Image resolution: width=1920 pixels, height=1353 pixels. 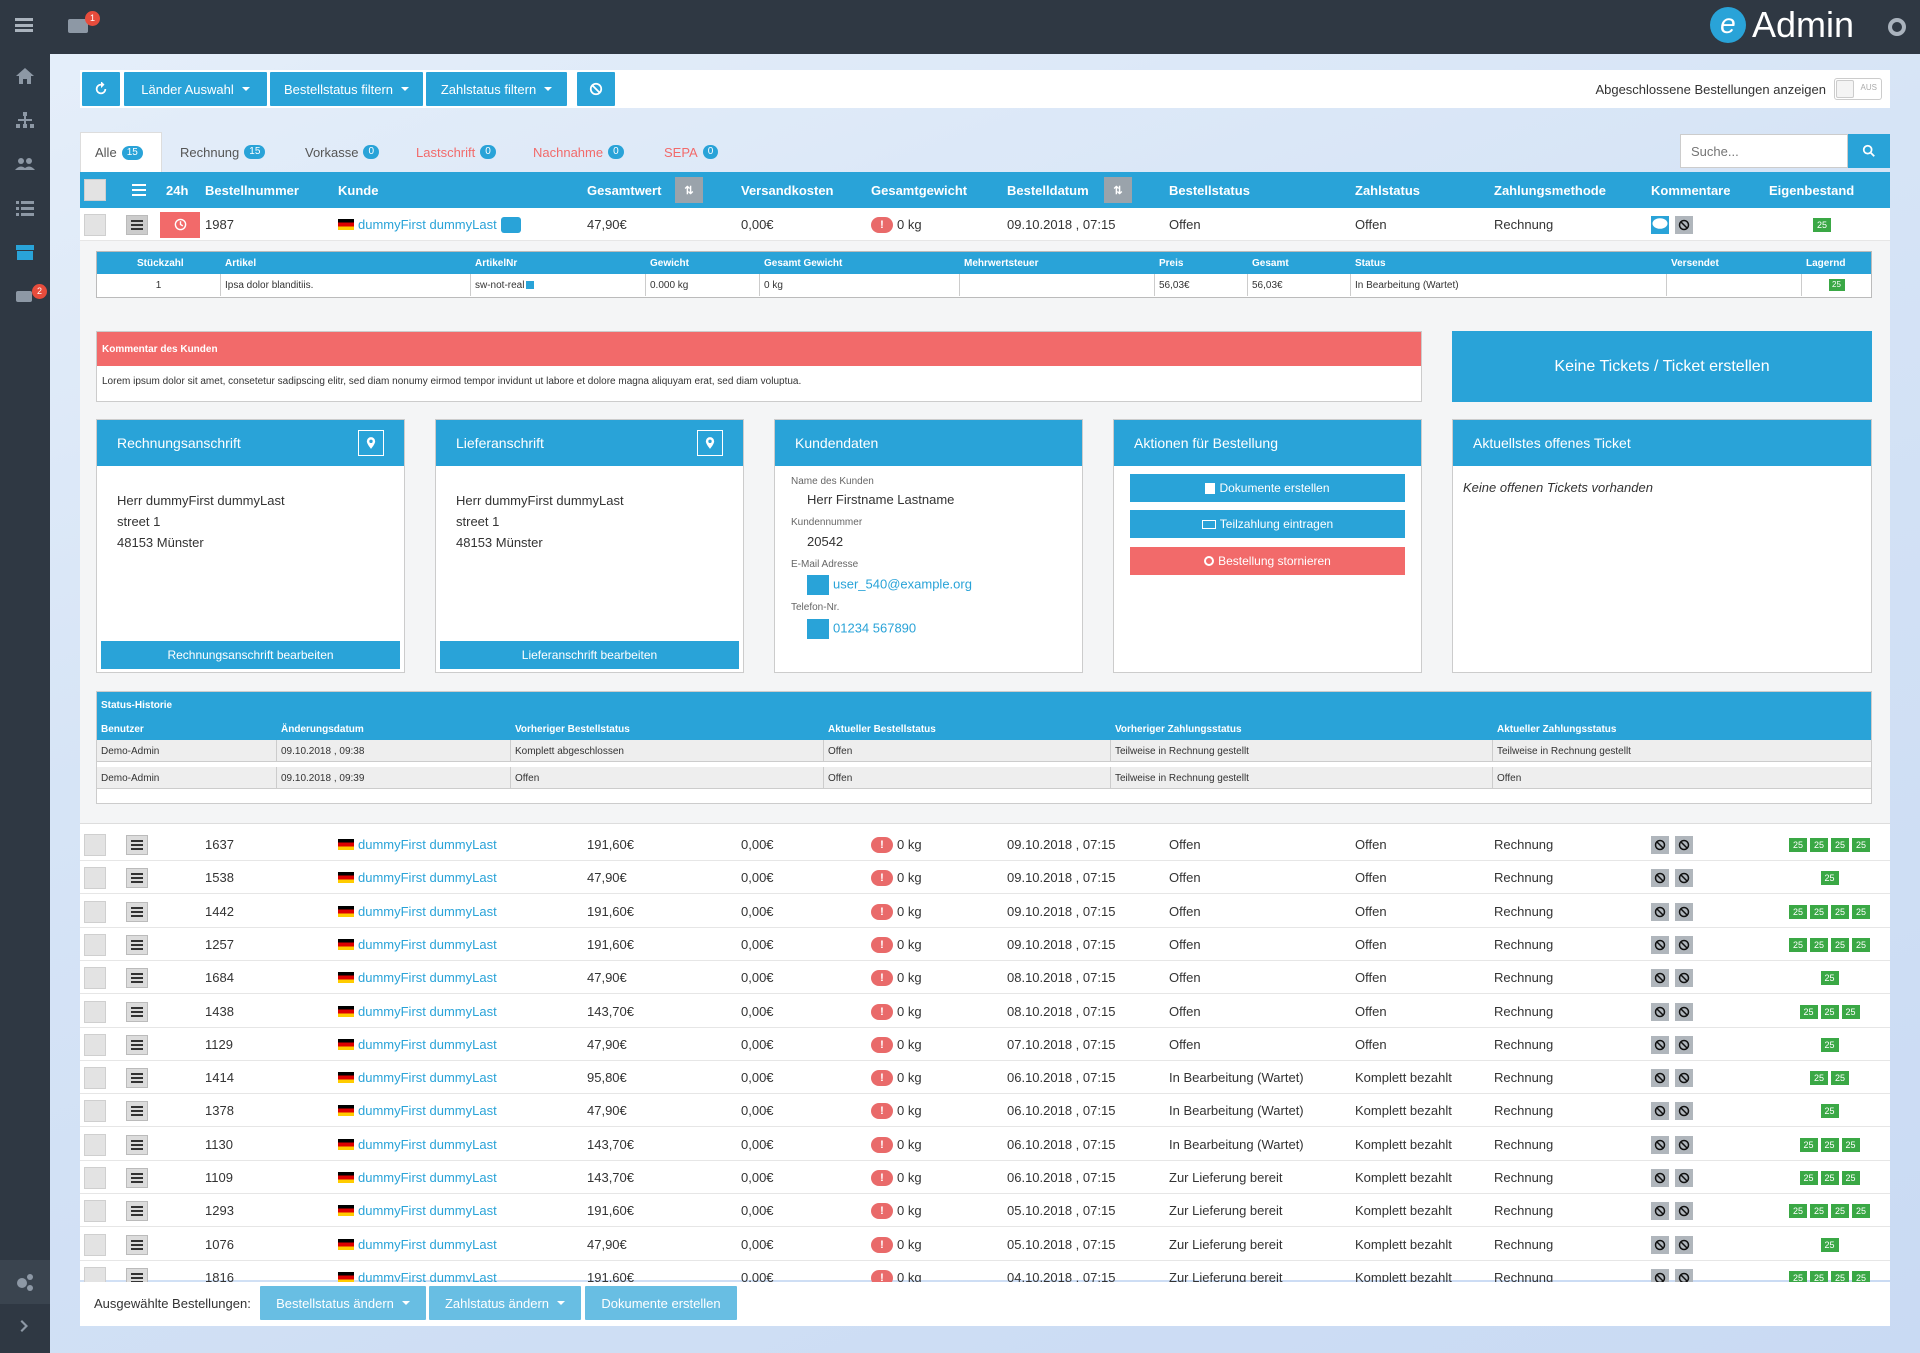 I want to click on item-artno: sw-not-real, so click(x=499, y=285).